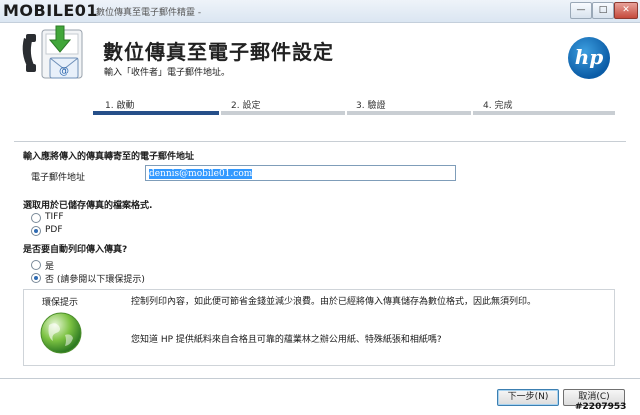 Image resolution: width=640 pixels, height=415 pixels. I want to click on radio-print-no, so click(36, 278).